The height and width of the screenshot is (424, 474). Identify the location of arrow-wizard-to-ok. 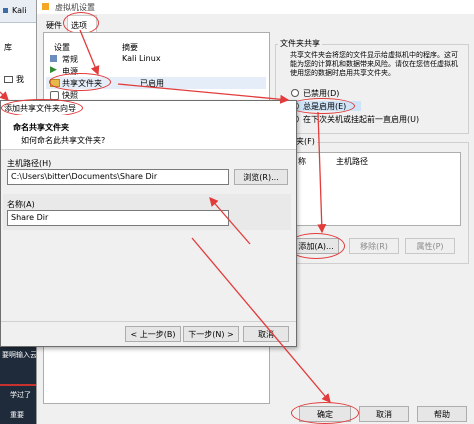
(261, 320).